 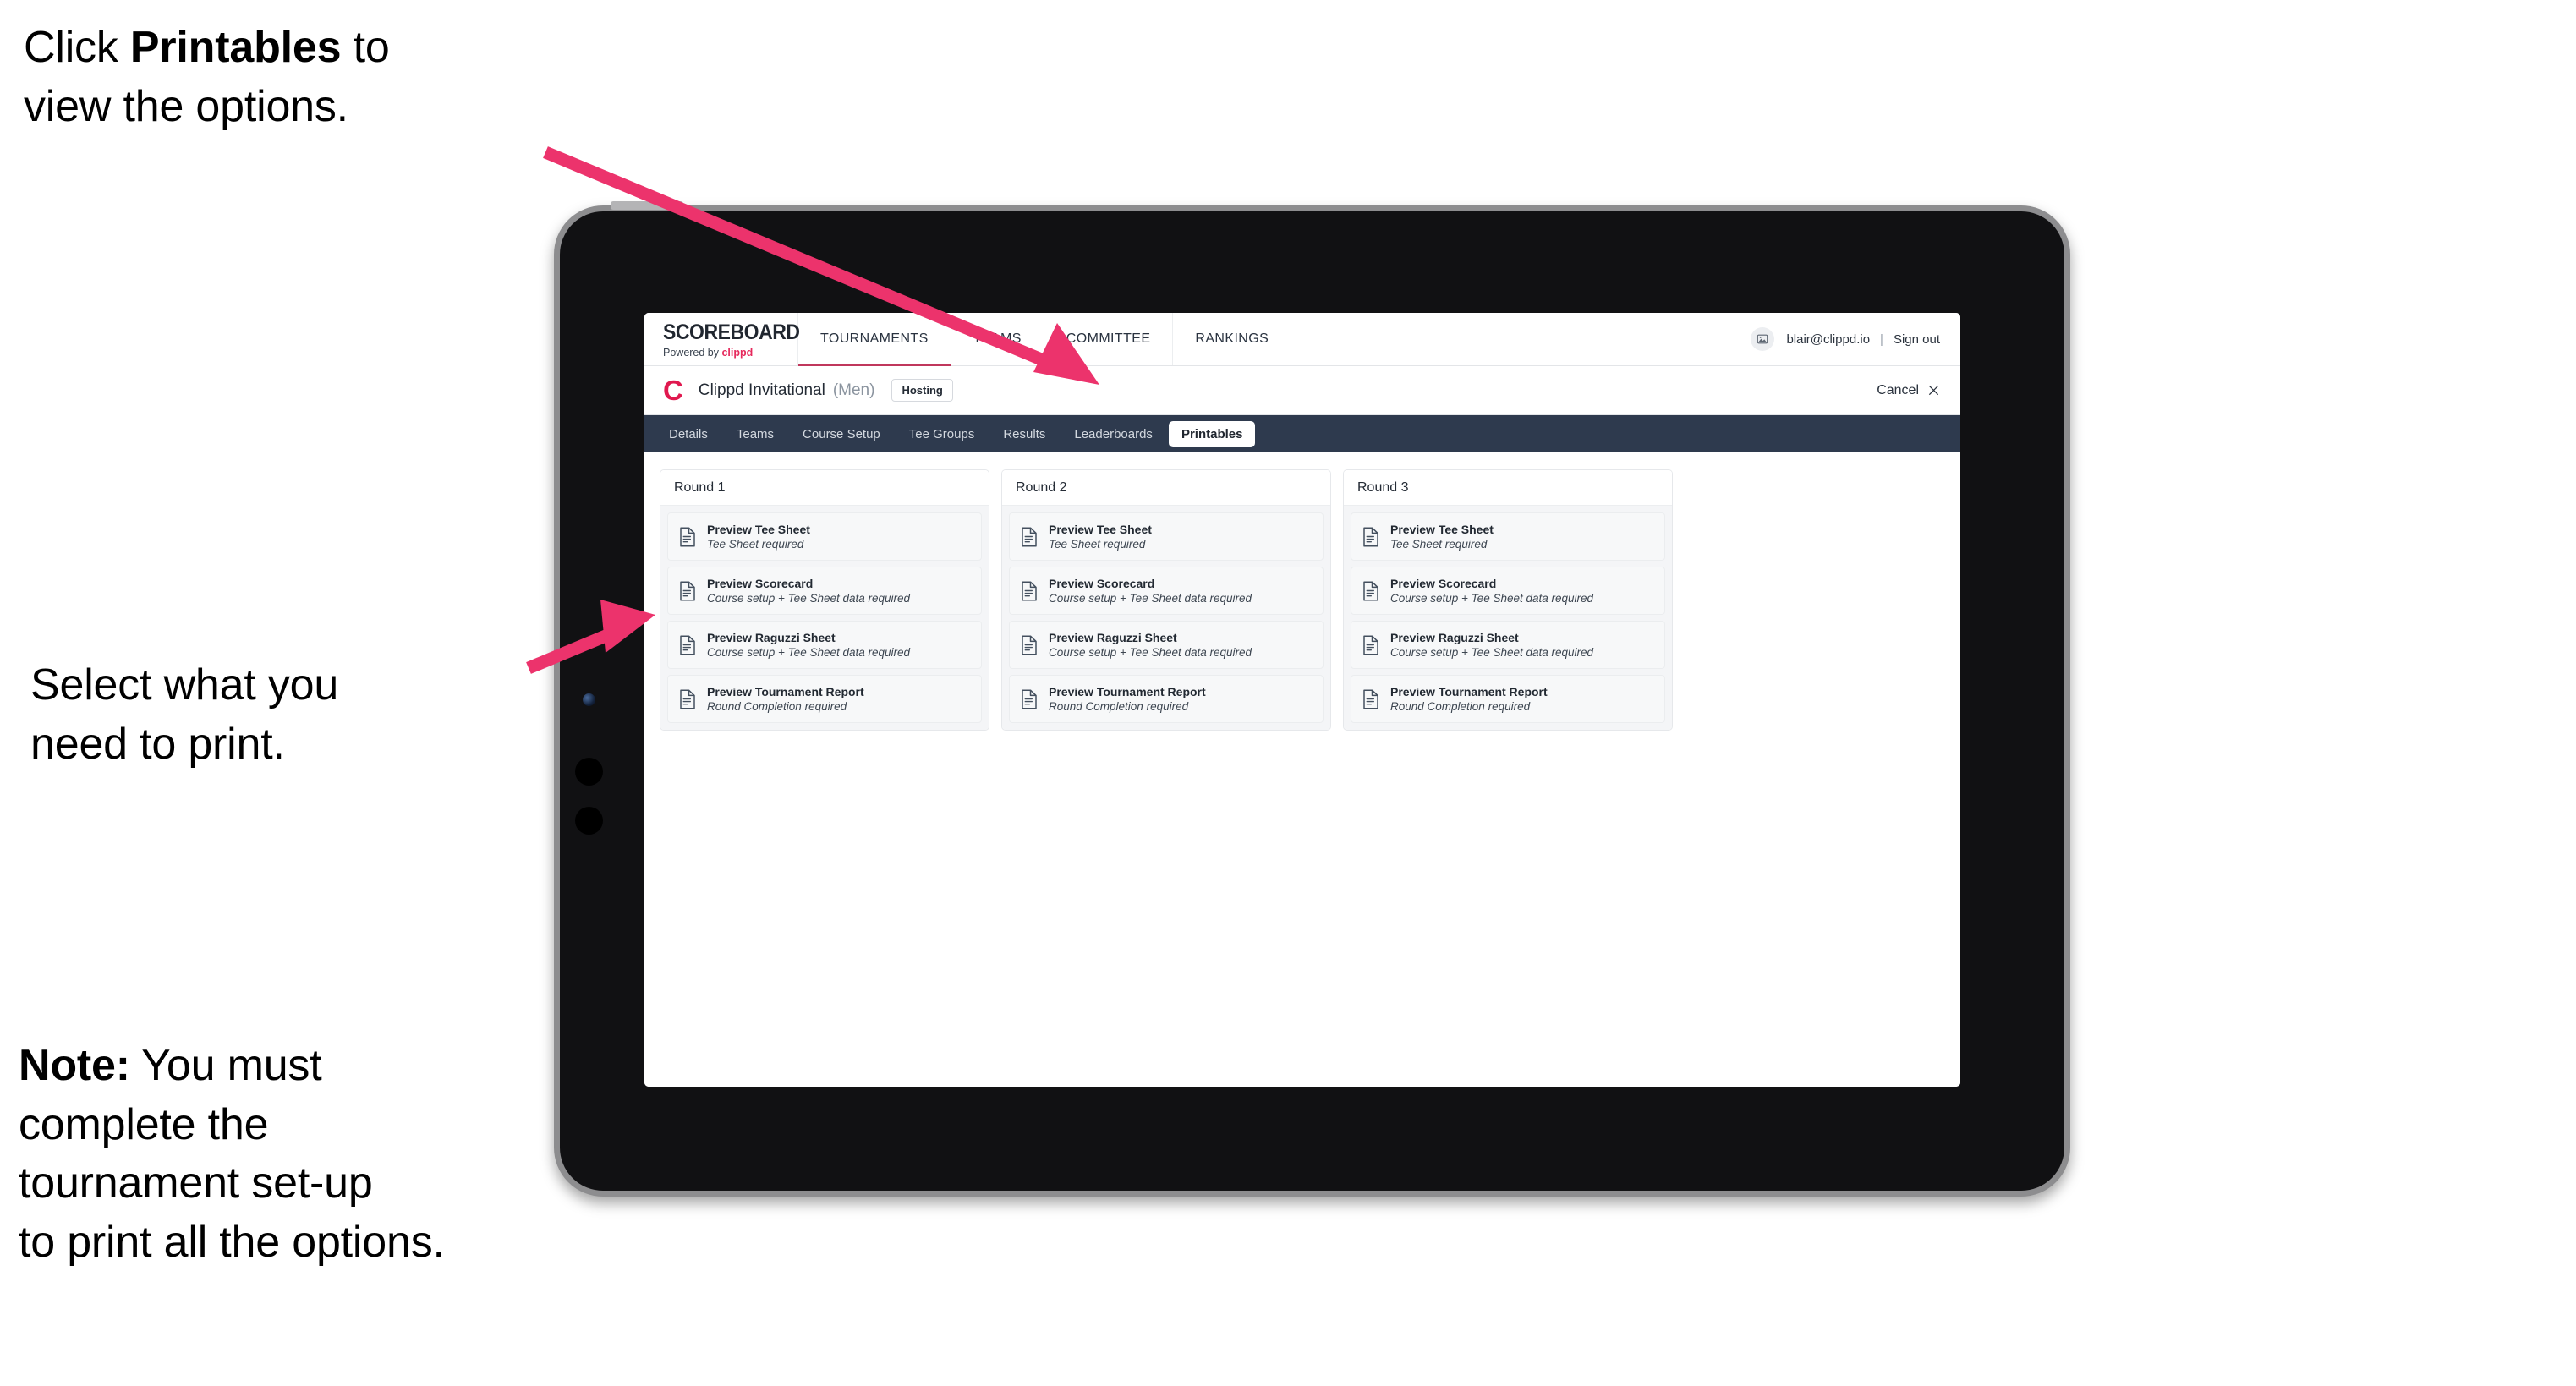 What do you see at coordinates (755, 434) in the screenshot?
I see `tab-teams: Teams` at bounding box center [755, 434].